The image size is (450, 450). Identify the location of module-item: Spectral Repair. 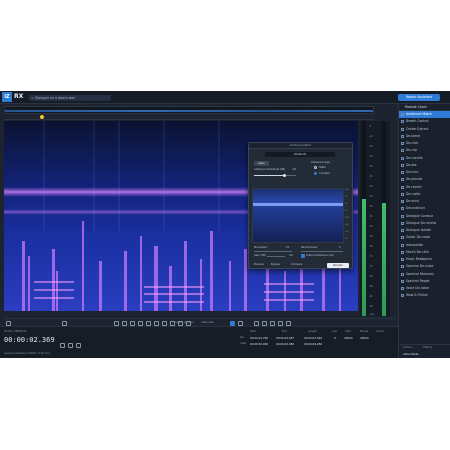
(424, 281).